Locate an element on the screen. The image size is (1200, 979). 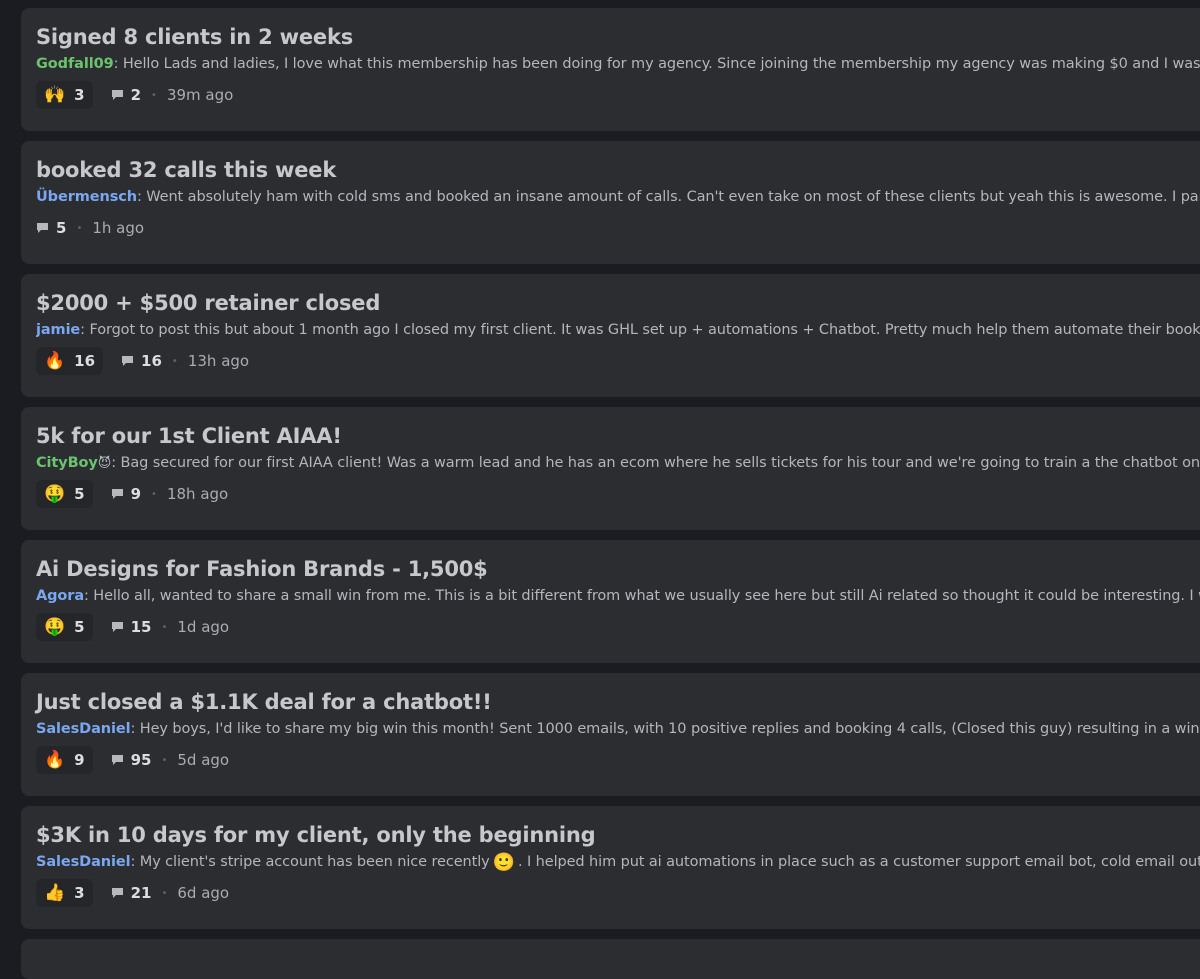
post-timestamp: 1h ago is located at coordinates (118, 228).